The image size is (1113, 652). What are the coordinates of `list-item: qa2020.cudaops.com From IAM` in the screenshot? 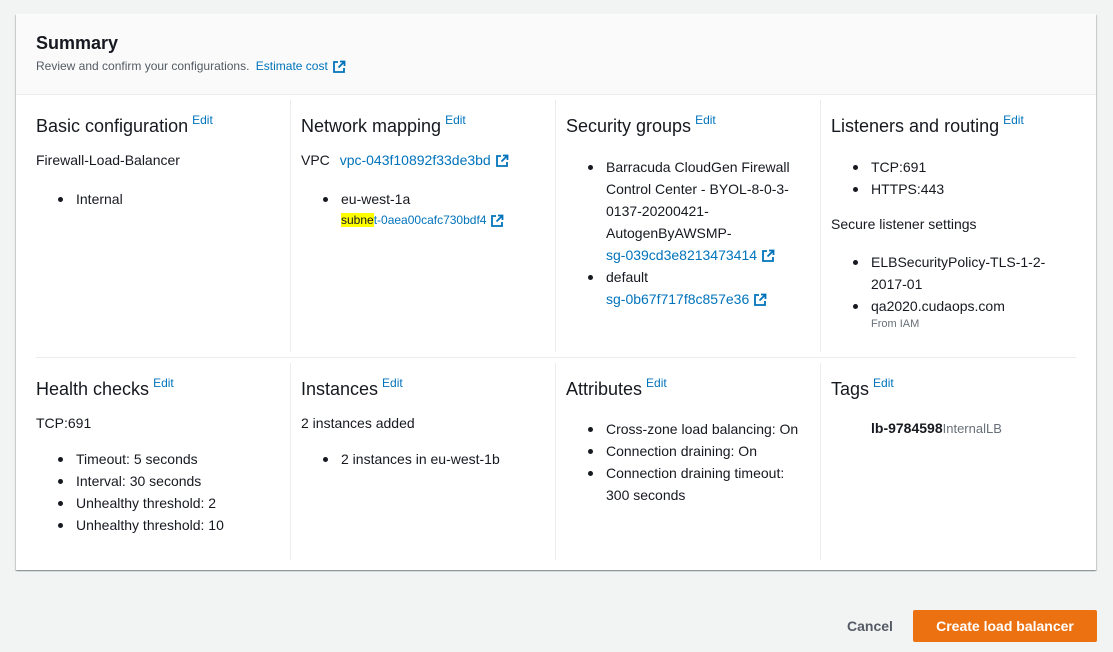 It's located at (963, 313).